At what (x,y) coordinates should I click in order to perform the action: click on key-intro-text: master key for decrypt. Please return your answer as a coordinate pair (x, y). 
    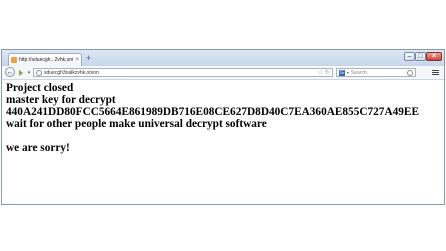
    Looking at the image, I should click on (61, 100).